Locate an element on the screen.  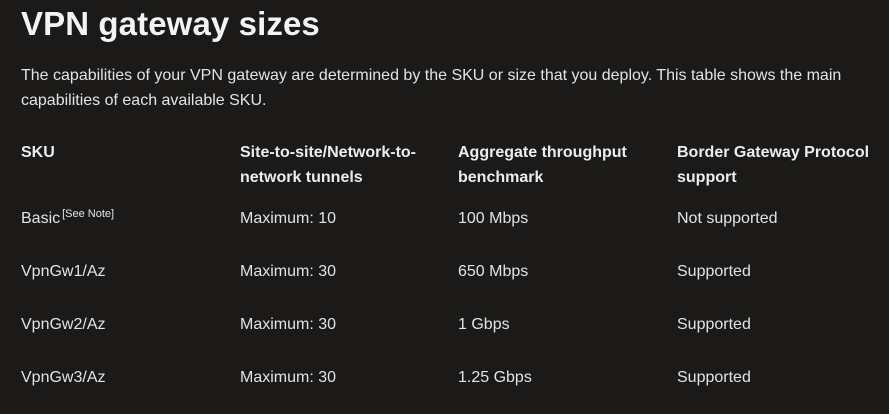
cell-sku: VpnGw1/Az is located at coordinates (63, 271).